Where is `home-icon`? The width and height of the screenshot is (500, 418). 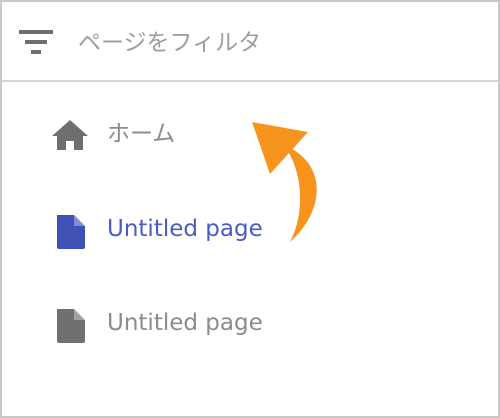 home-icon is located at coordinates (70, 136).